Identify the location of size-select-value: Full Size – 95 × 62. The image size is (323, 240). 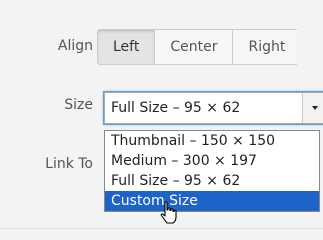
(176, 108).